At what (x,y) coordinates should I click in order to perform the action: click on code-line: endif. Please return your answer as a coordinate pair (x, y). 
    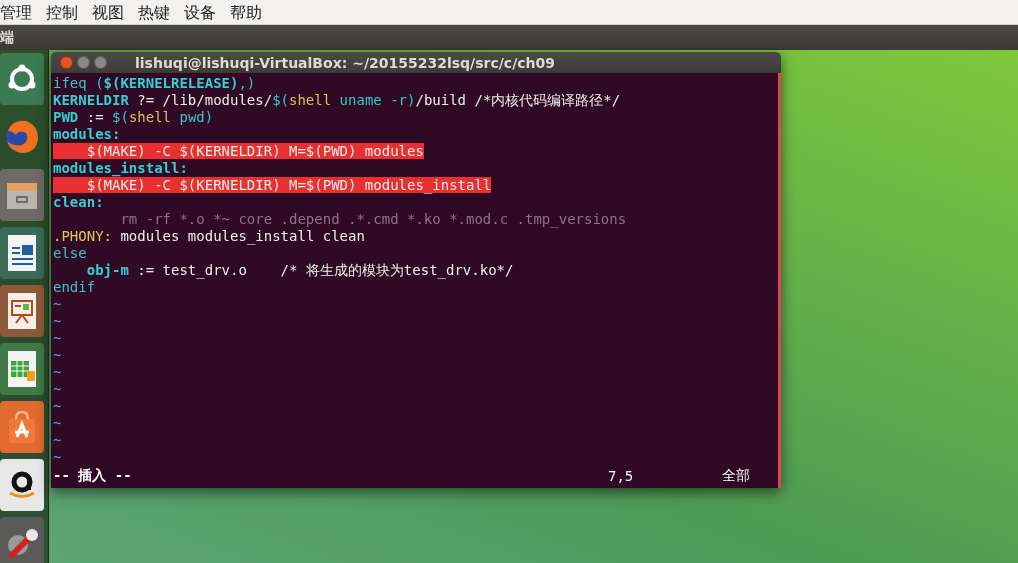
    Looking at the image, I should click on (74, 287).